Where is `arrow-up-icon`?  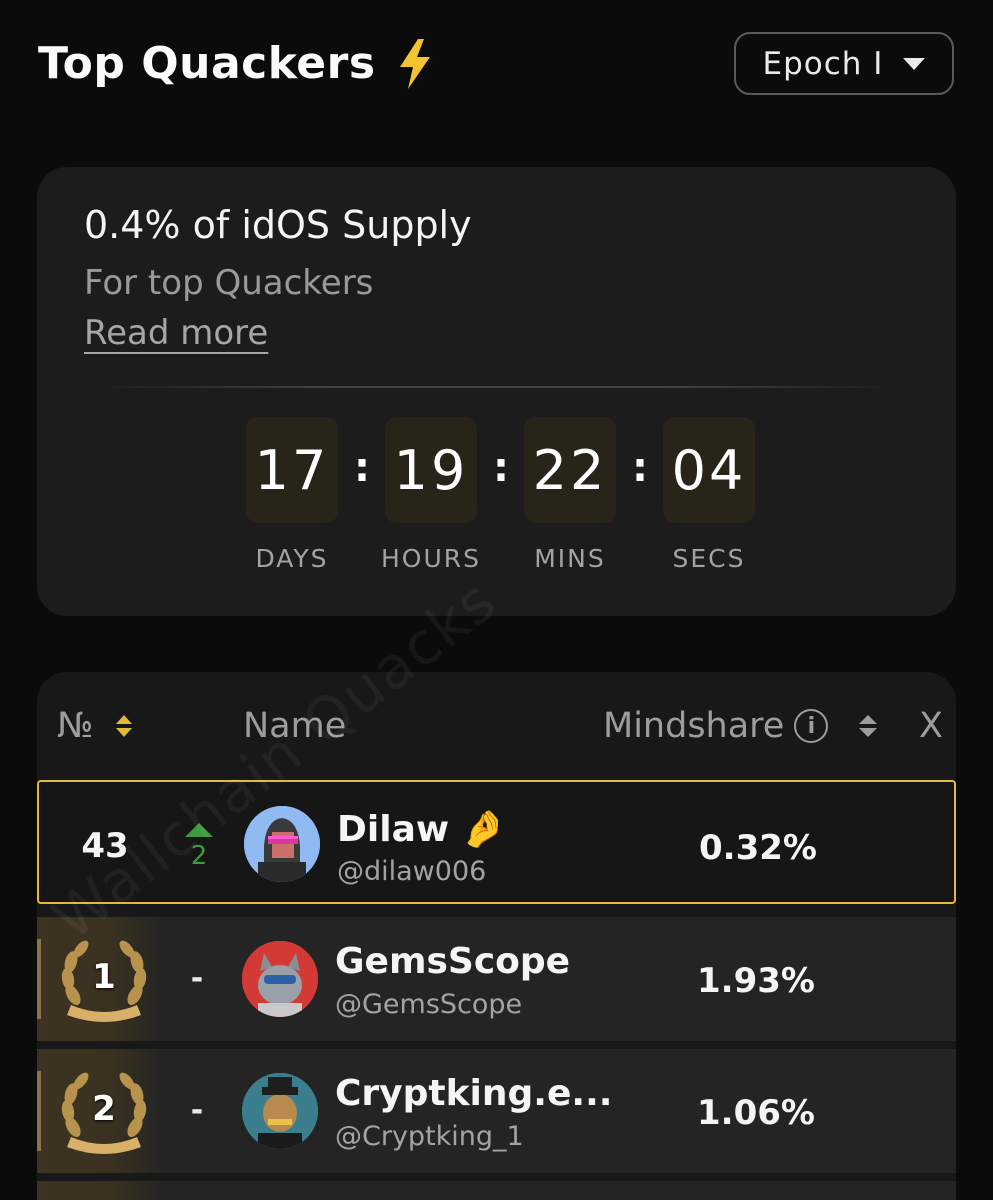 arrow-up-icon is located at coordinates (199, 831).